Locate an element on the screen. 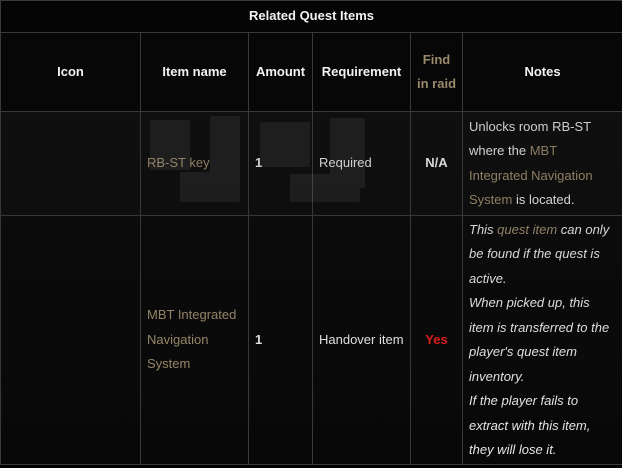 Image resolution: width=622 pixels, height=468 pixels. requirement-cell: Handover item is located at coordinates (361, 340).